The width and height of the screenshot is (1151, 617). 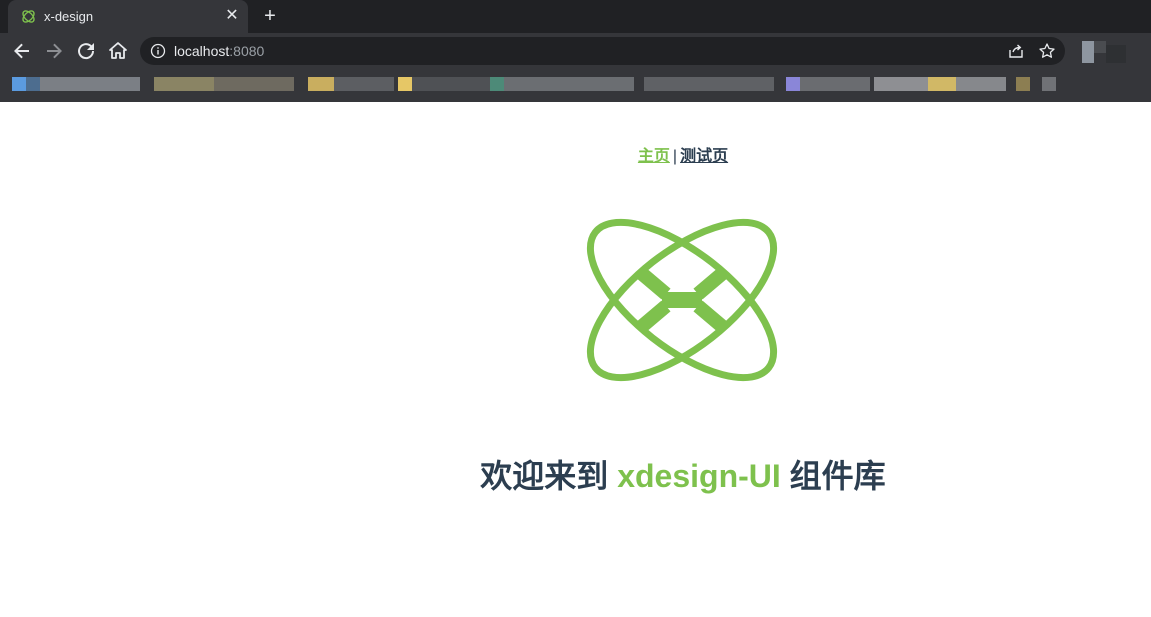 I want to click on reload-icon, so click(x=86, y=51).